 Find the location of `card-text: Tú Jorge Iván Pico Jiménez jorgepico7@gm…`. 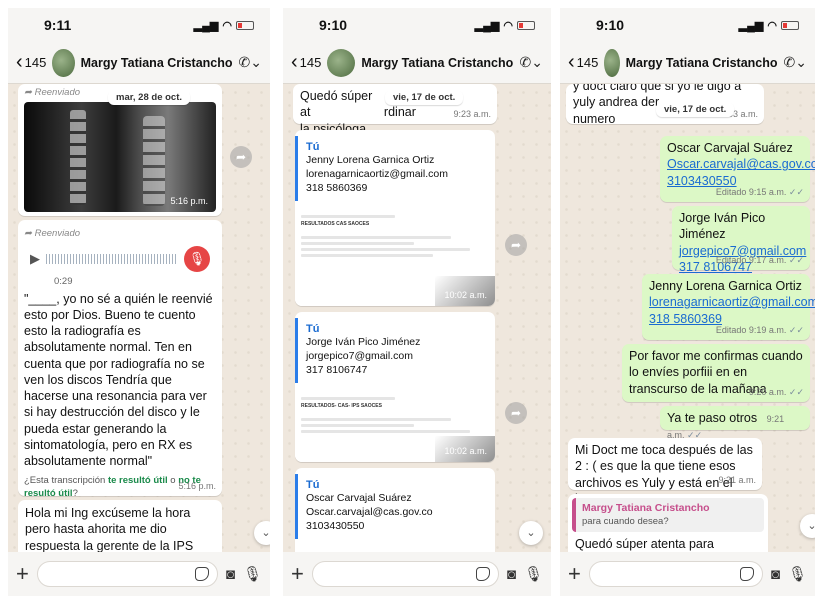

card-text: Tú Jorge Iván Pico Jiménez jorgepico7@gm… is located at coordinates (392, 351).